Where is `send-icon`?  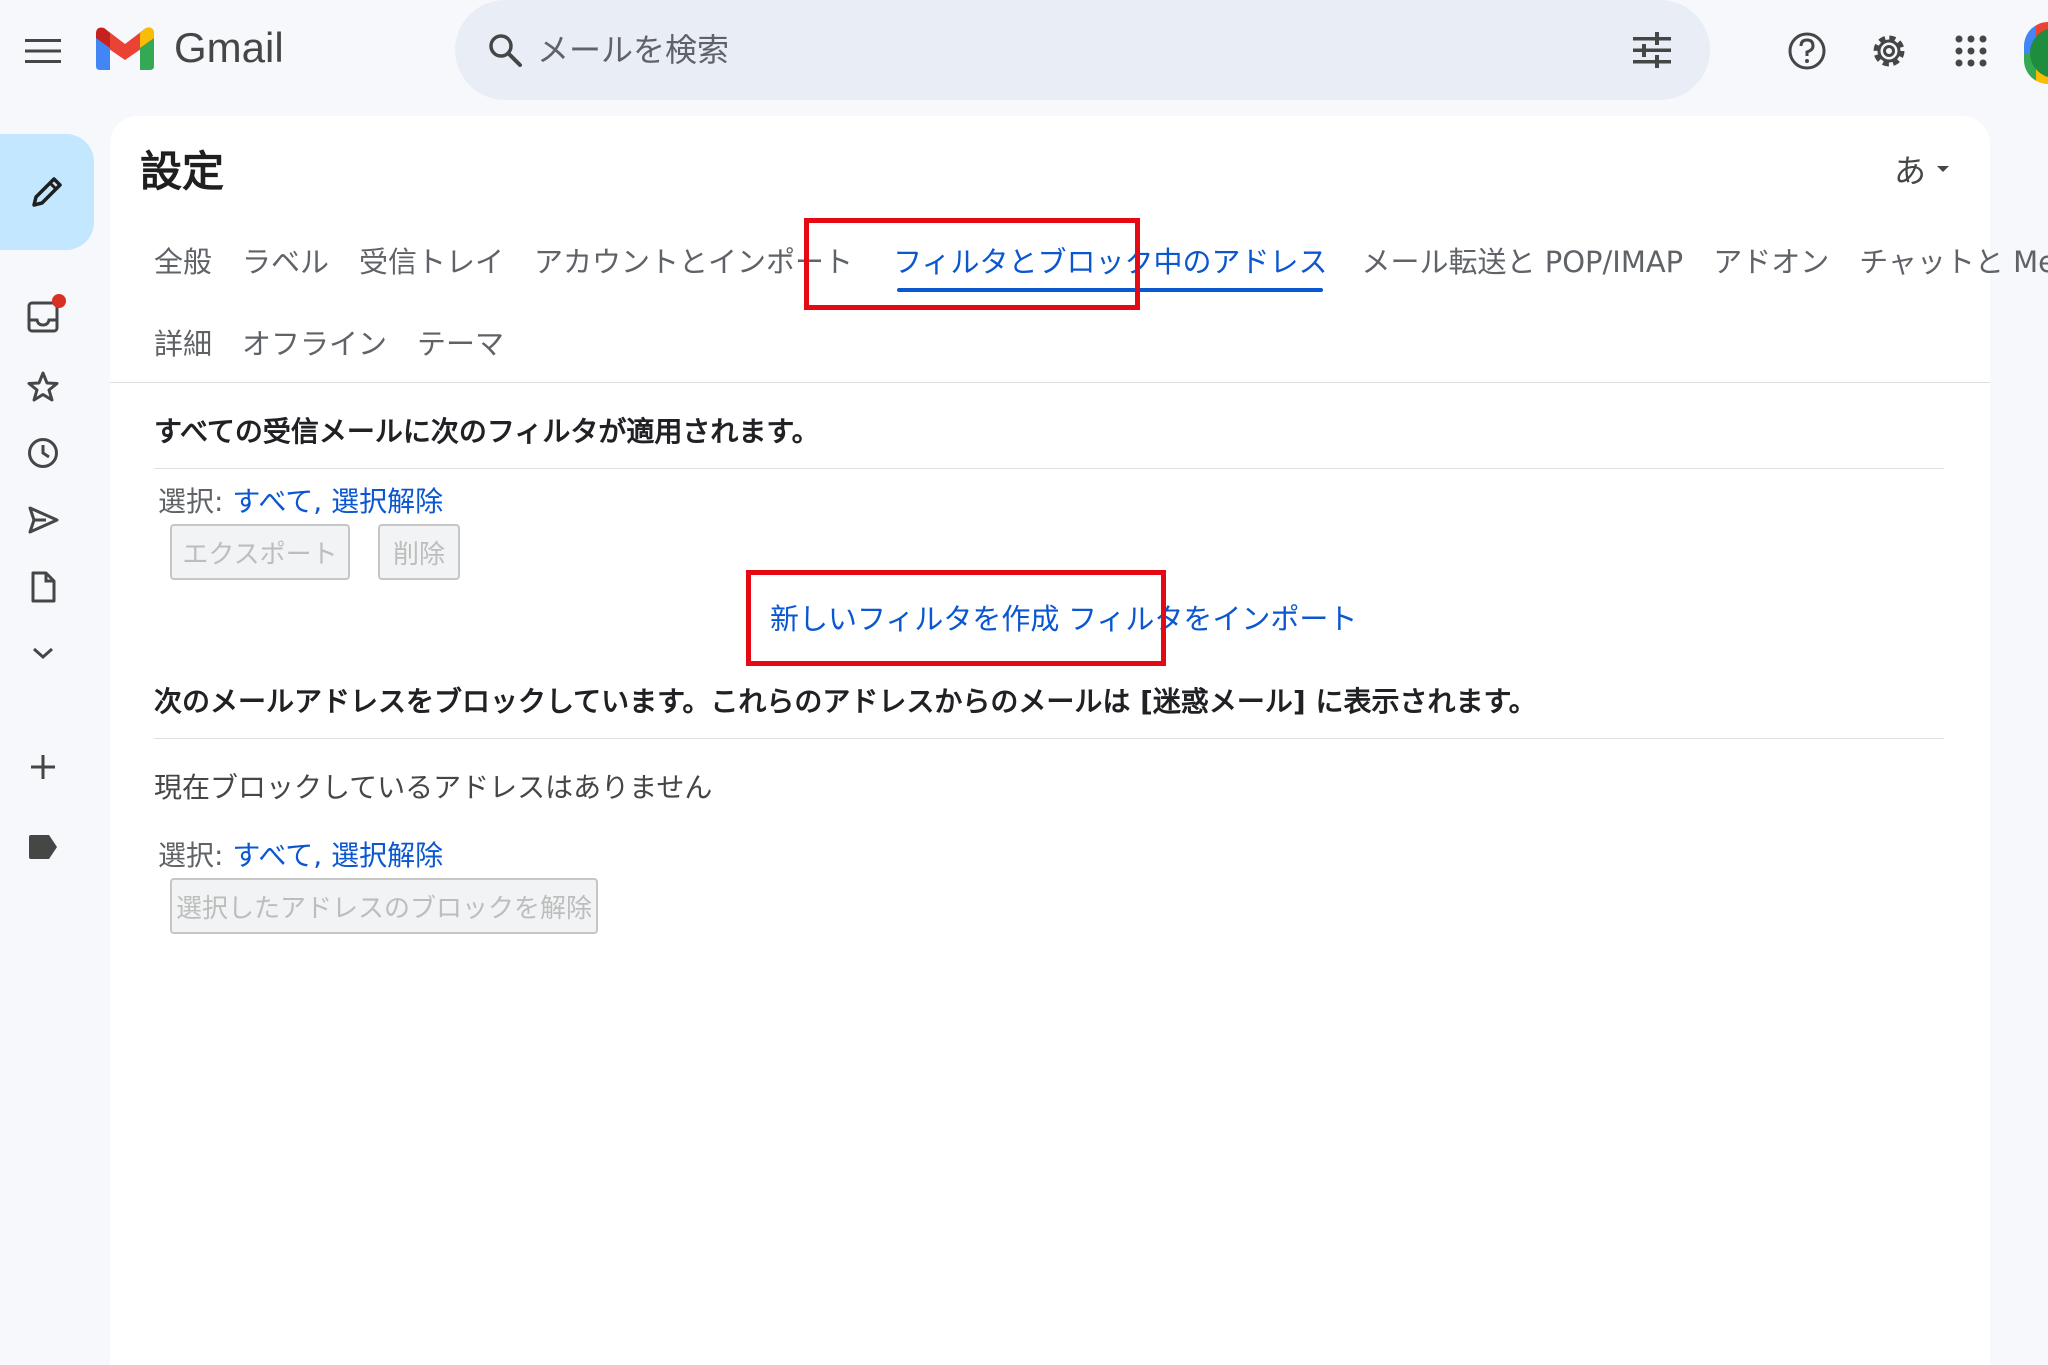
send-icon is located at coordinates (43, 520).